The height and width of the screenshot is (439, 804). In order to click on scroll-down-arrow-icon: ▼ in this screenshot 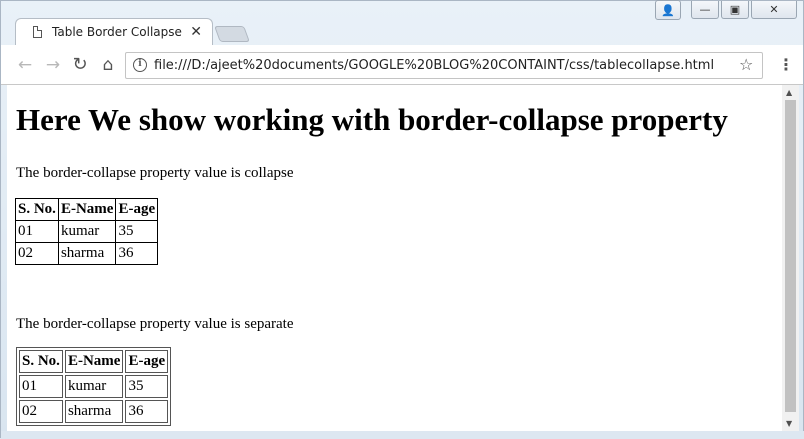, I will do `click(789, 423)`.